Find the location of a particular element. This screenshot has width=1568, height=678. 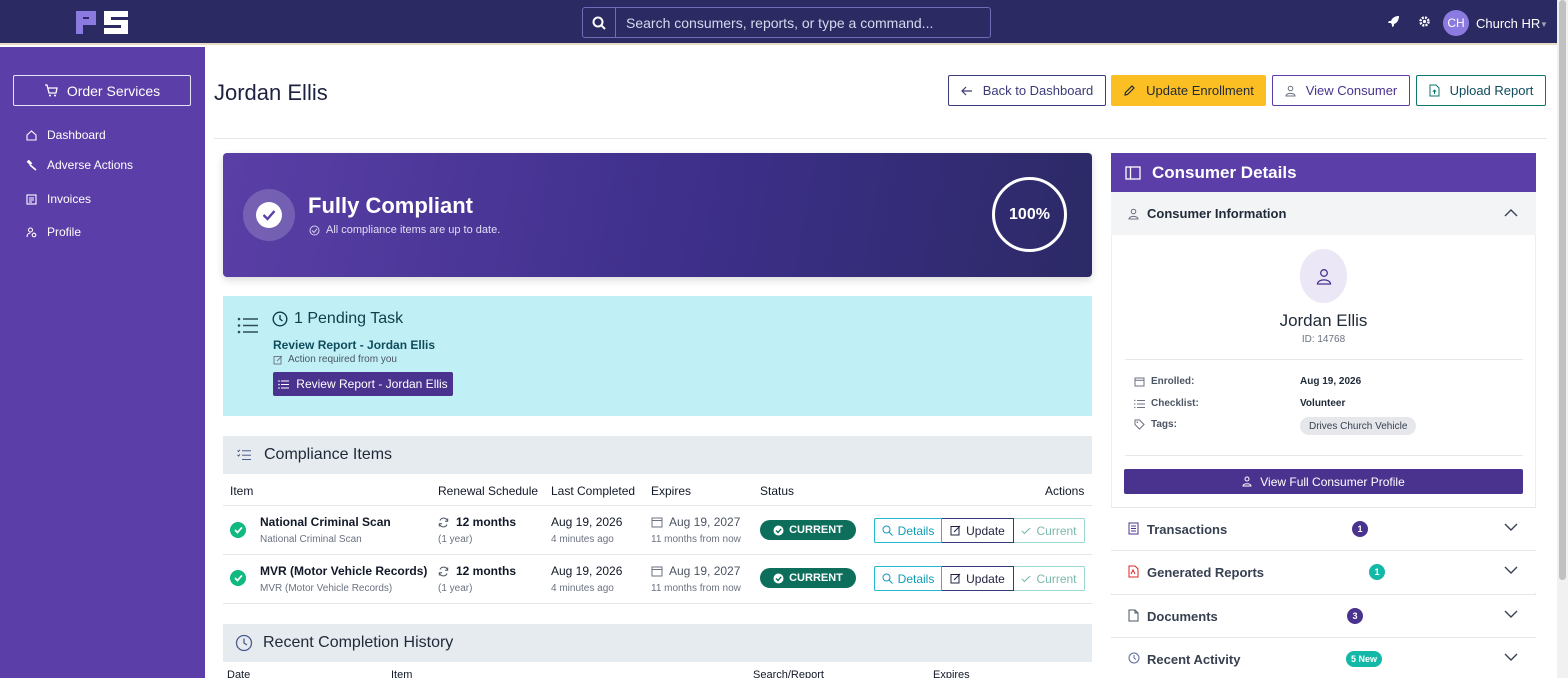

compliance-status-circle is located at coordinates (269, 215).